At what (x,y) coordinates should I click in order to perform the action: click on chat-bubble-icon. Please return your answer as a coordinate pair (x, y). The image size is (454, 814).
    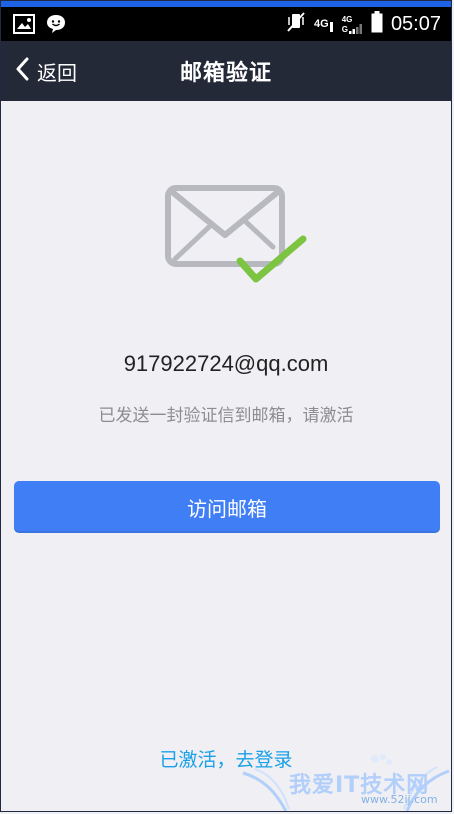
    Looking at the image, I should click on (56, 26).